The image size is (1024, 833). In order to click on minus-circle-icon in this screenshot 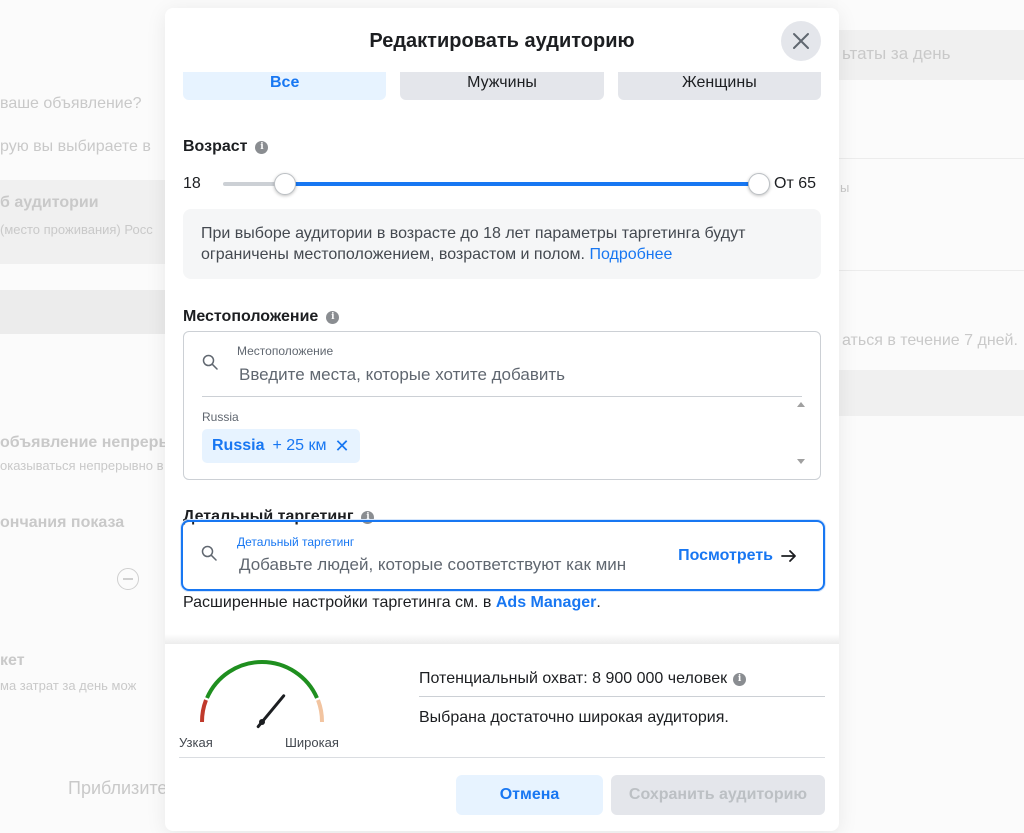, I will do `click(128, 579)`.